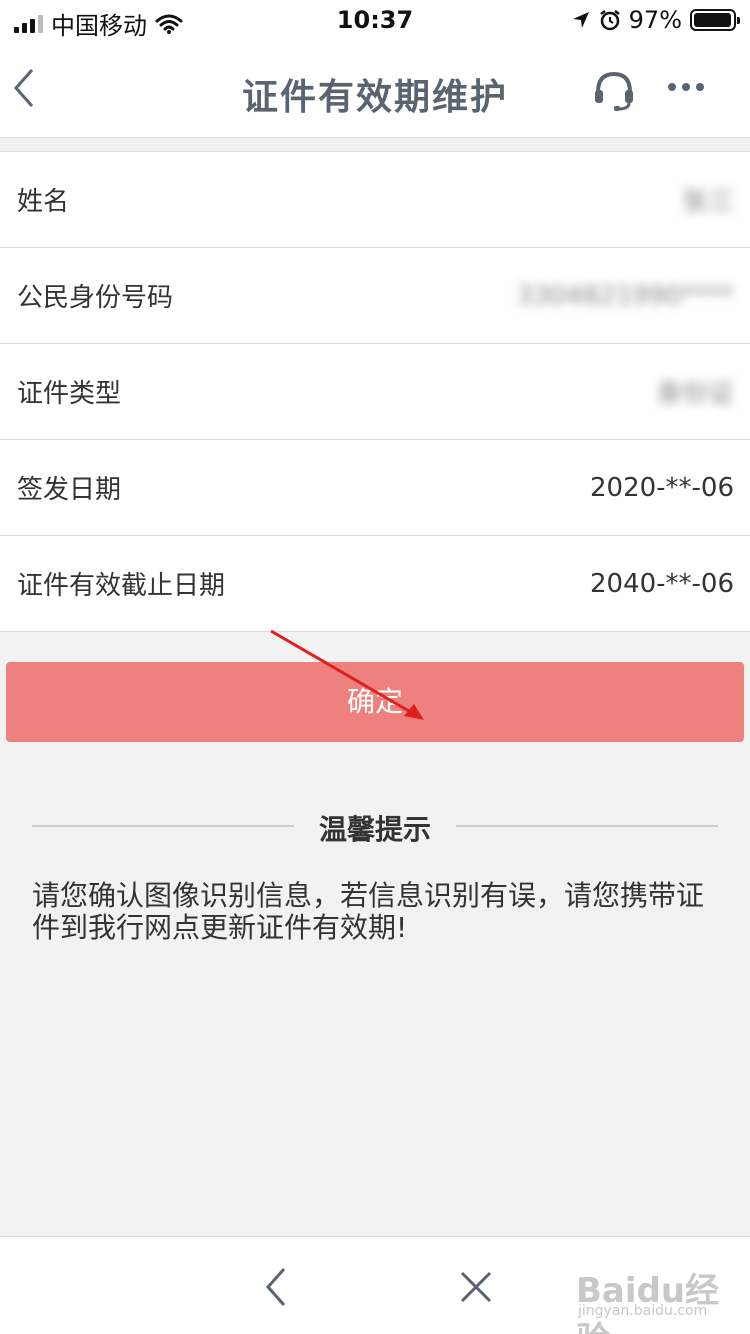  I want to click on more-icon, so click(686, 87).